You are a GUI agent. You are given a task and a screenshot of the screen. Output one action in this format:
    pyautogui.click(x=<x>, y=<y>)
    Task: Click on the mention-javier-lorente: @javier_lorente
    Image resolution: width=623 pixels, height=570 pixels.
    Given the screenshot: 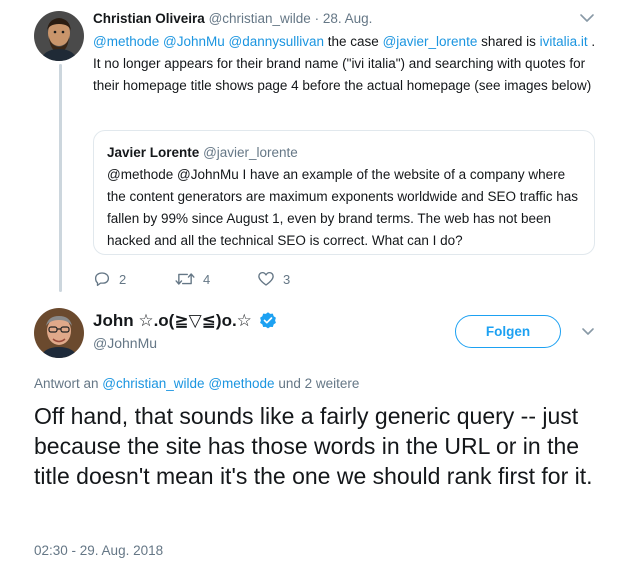 What is the action you would take?
    pyautogui.click(x=430, y=41)
    